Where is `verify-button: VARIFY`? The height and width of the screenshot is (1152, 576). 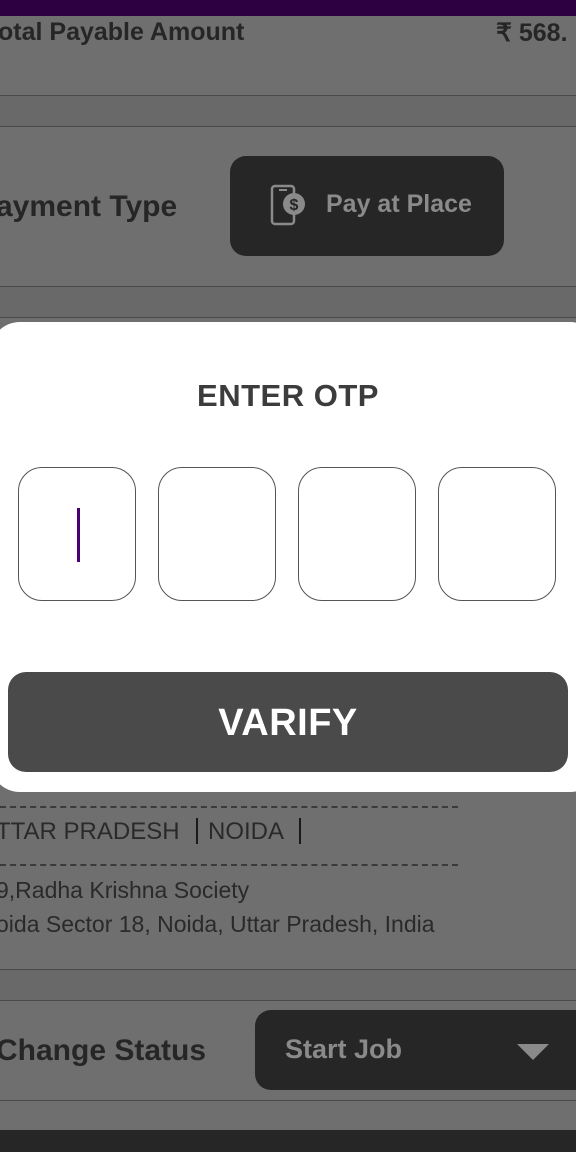
verify-button: VARIFY is located at coordinates (288, 722).